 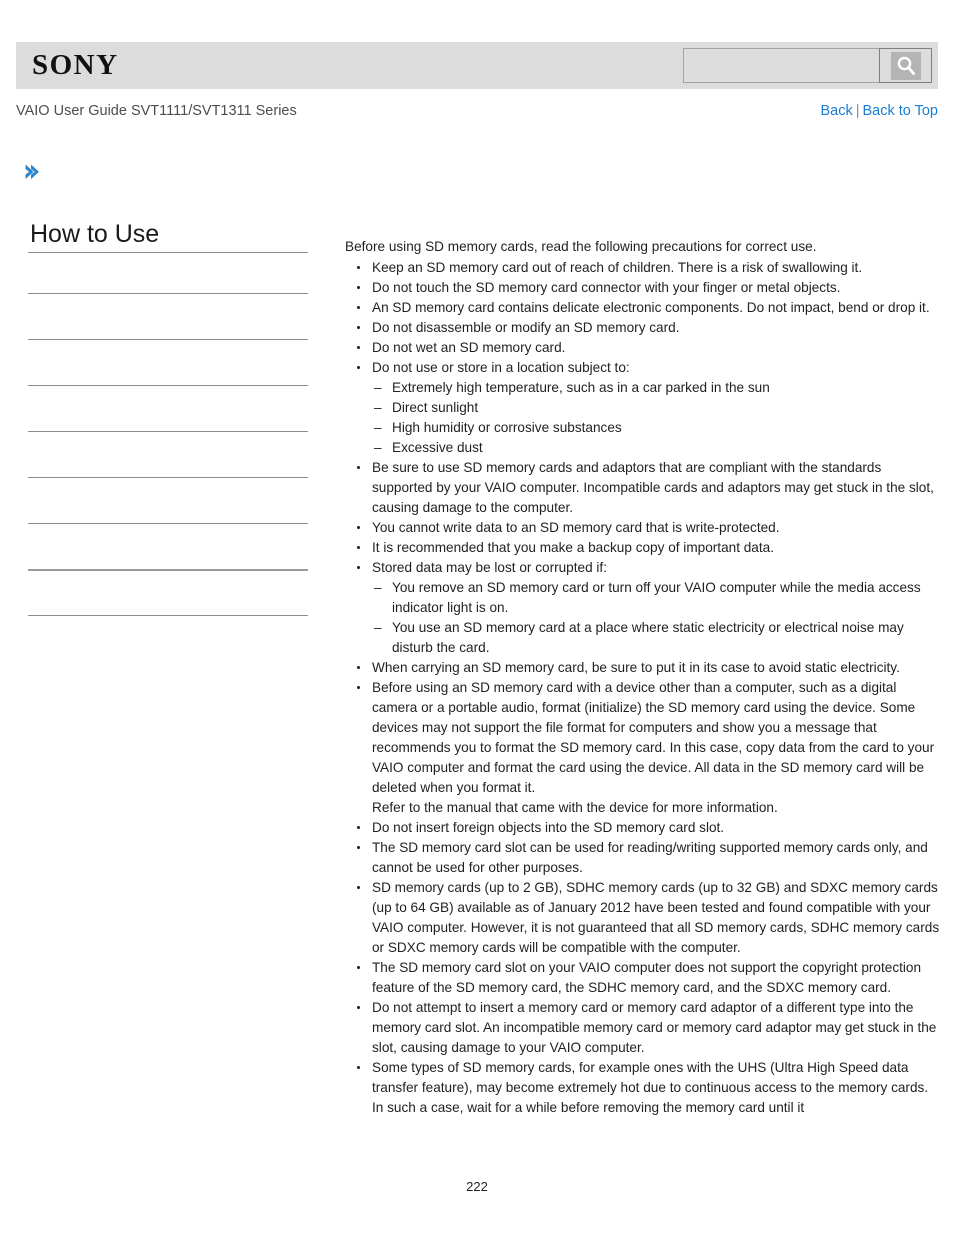 I want to click on search-icon, so click(x=905, y=65).